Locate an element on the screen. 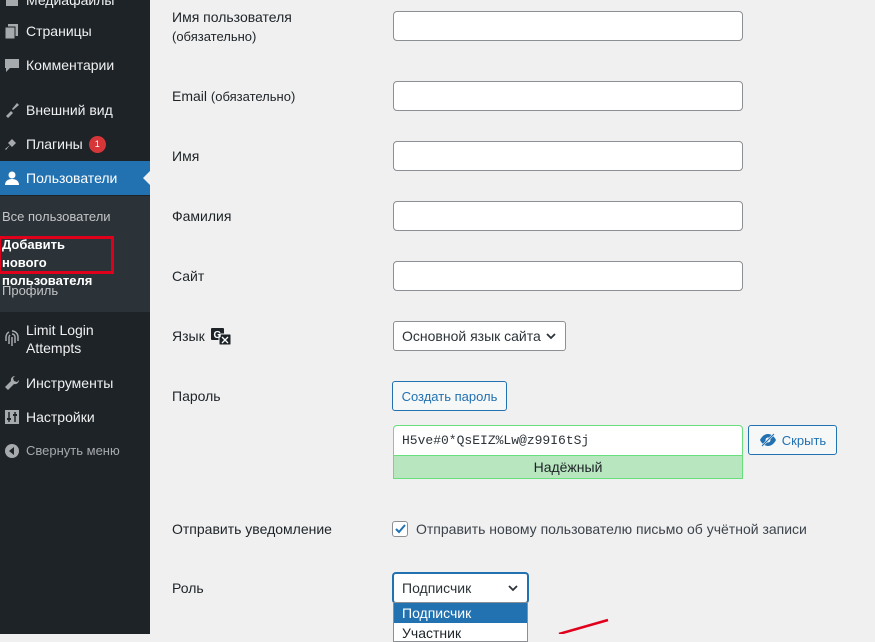  collapse-icon is located at coordinates (12, 451).